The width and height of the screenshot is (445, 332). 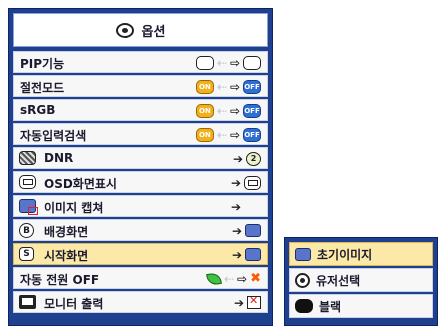 What do you see at coordinates (28, 207) in the screenshot?
I see `capture-icon` at bounding box center [28, 207].